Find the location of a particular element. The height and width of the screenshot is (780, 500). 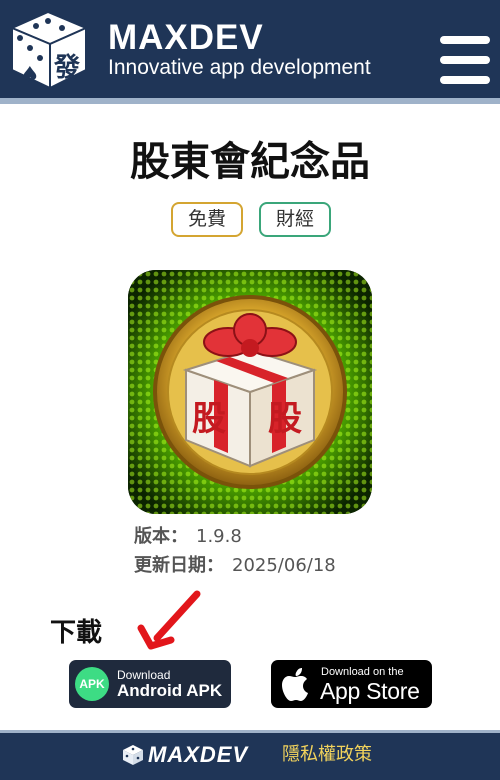

tag-finance: 財經 is located at coordinates (295, 219).